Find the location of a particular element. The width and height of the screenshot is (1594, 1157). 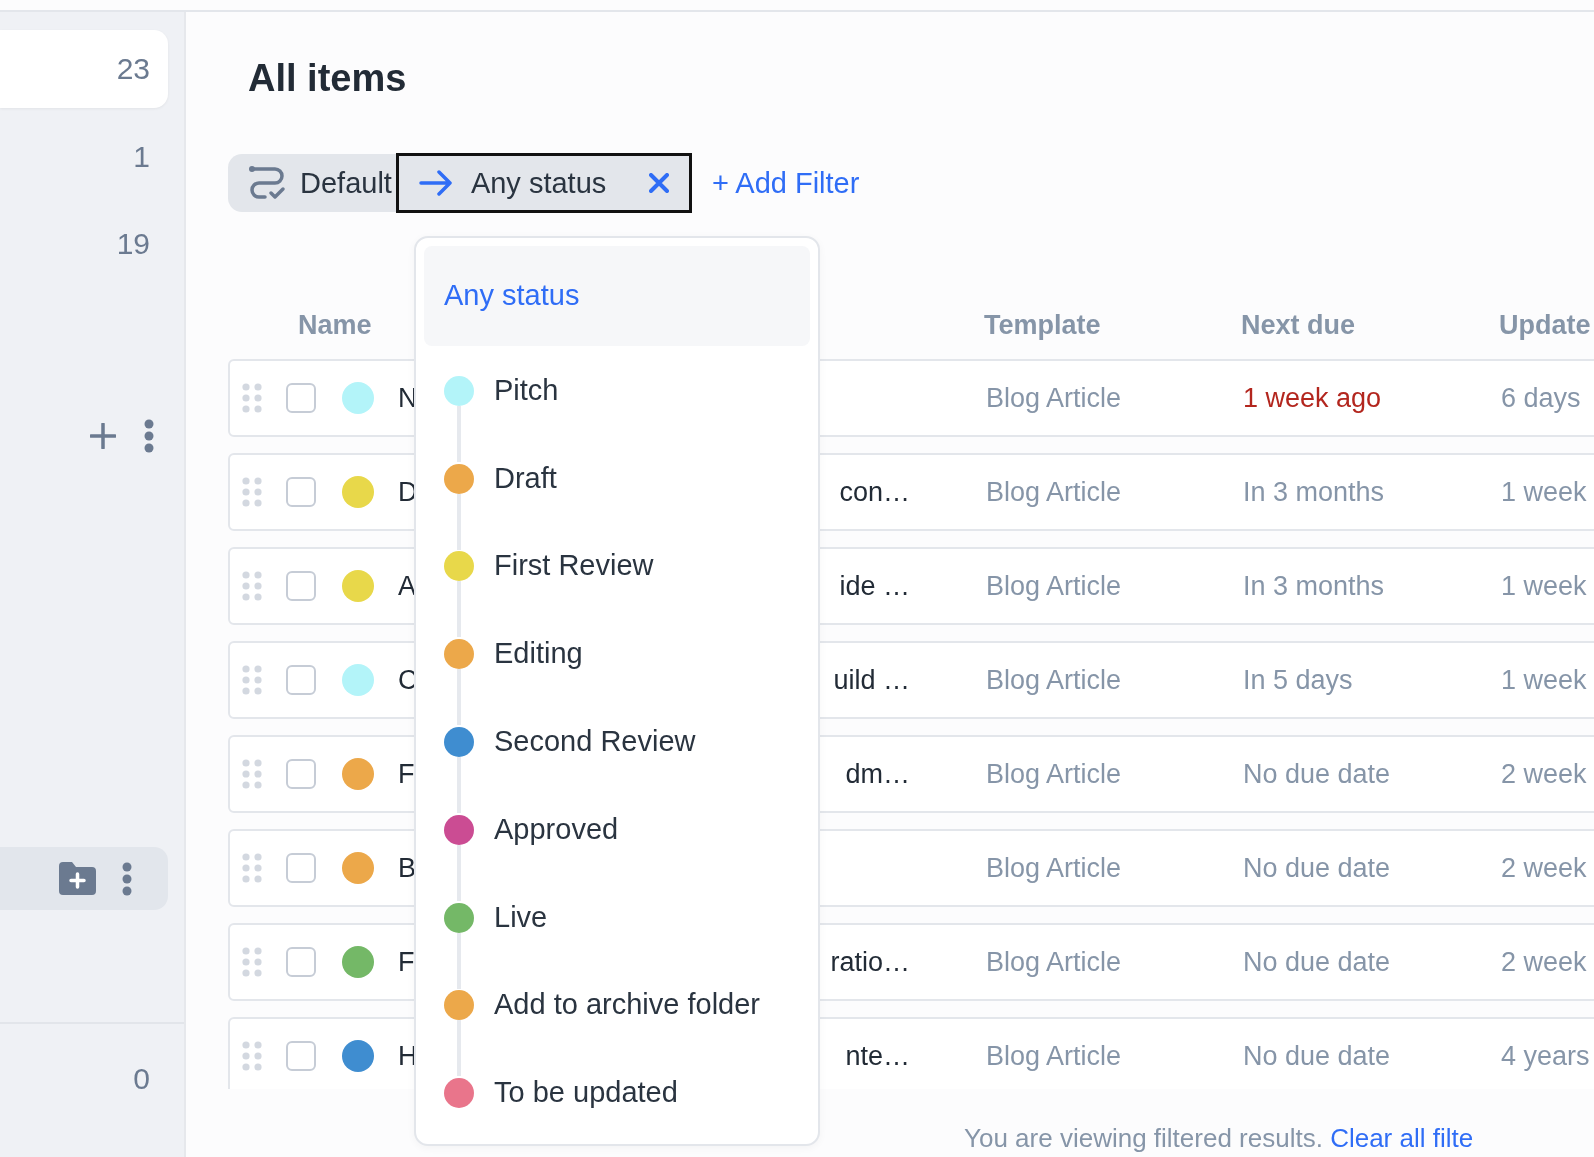

sidebar-count: 0 is located at coordinates (92, 1079).